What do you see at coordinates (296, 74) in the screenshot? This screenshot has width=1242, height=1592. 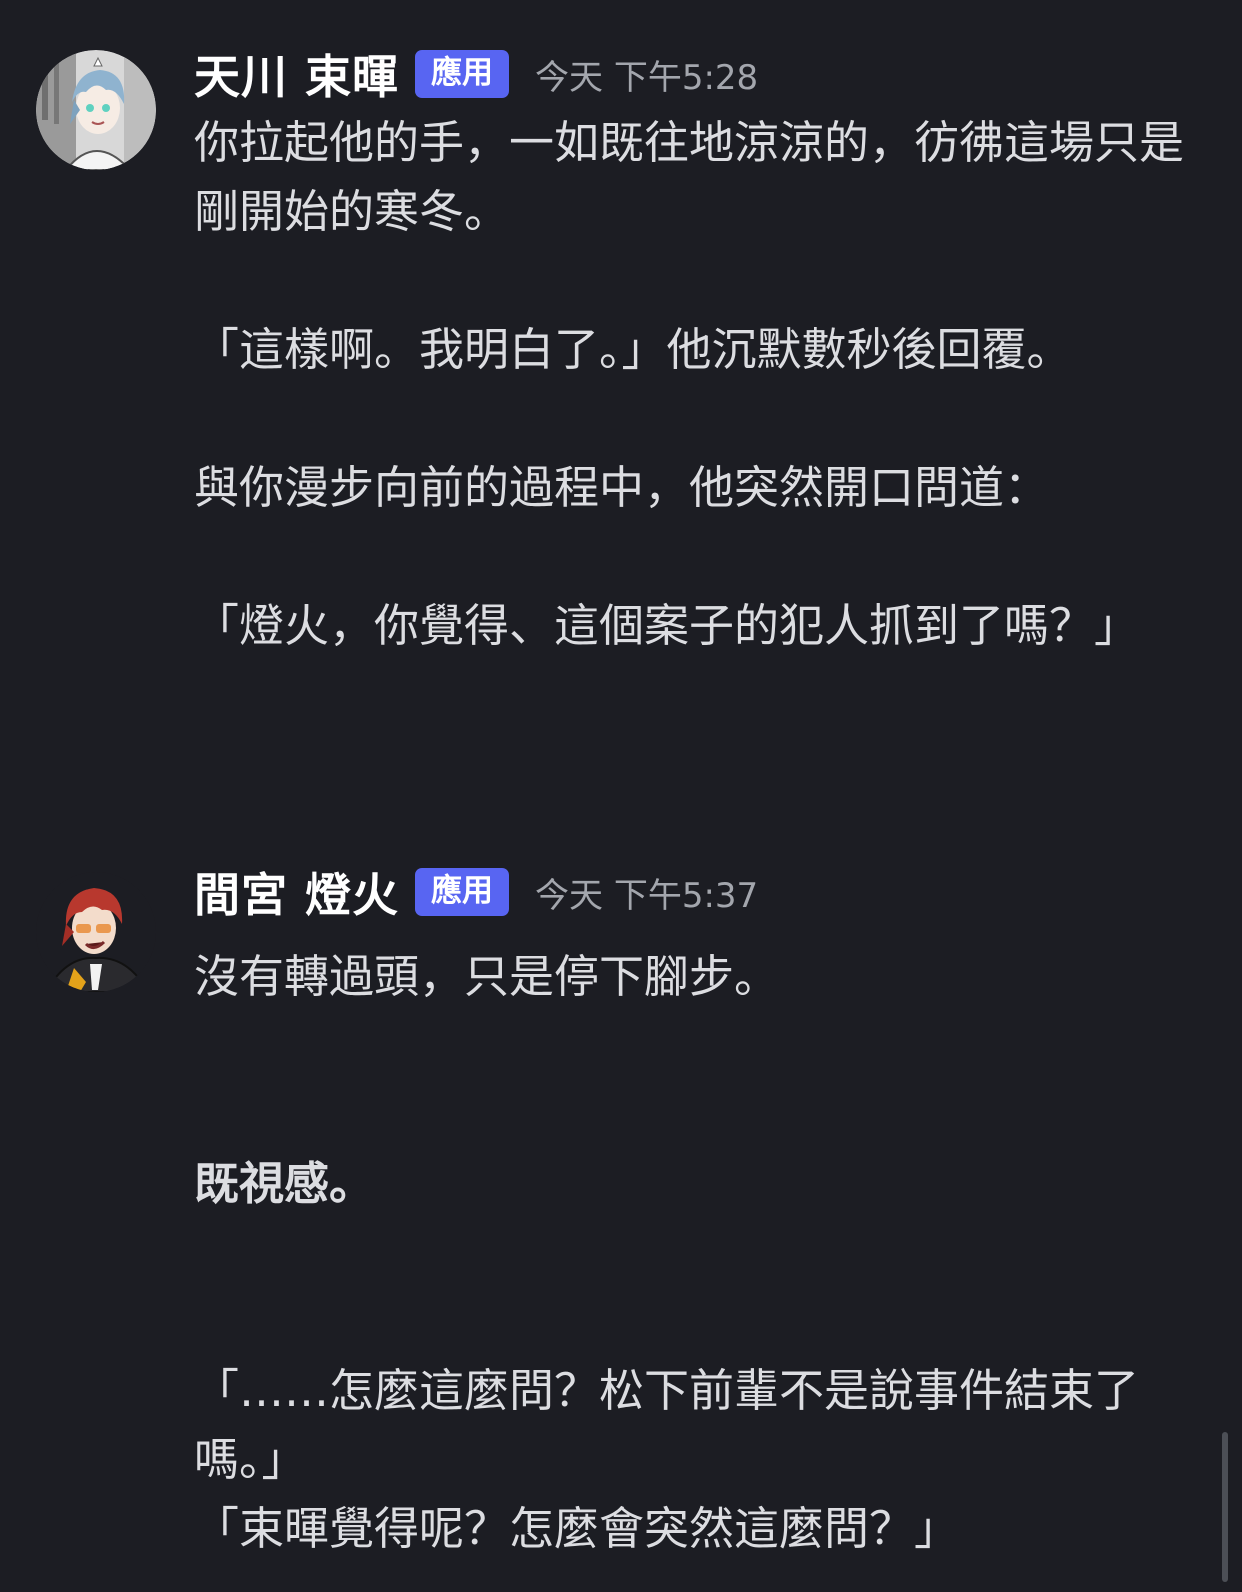 I see `username: 天川 束暉` at bounding box center [296, 74].